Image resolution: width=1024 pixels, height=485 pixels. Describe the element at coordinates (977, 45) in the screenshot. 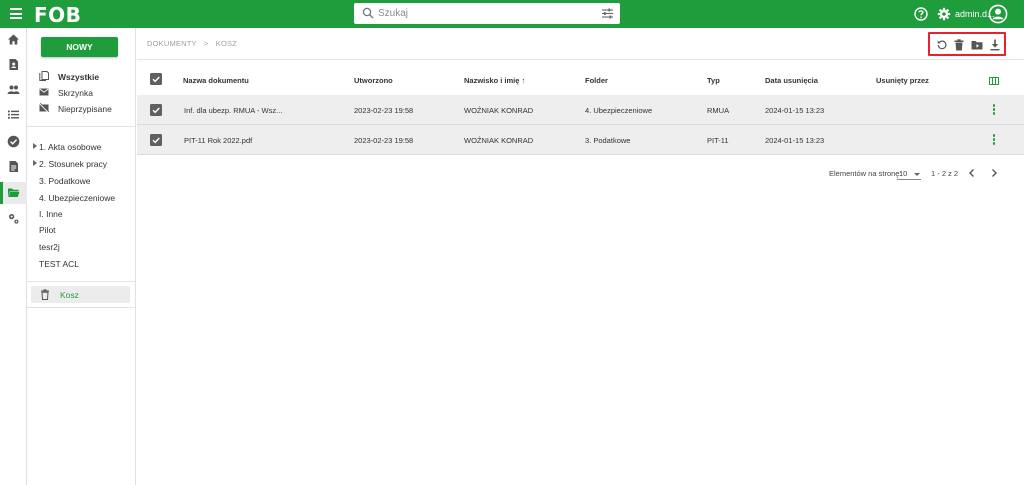

I see `move-to-folder-icon` at that location.